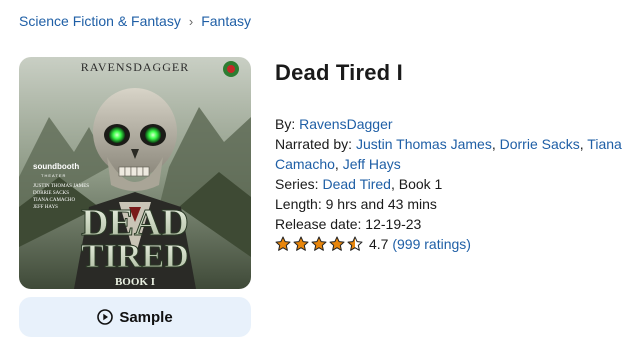 This screenshot has width=633, height=352. I want to click on cover-narrator-4: JEFF HAYS, so click(45, 207).